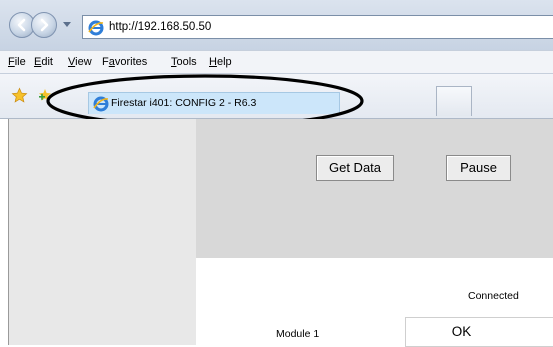 The image size is (553, 347). I want to click on navigation-bar: http://192.168.50.50, so click(276, 25).